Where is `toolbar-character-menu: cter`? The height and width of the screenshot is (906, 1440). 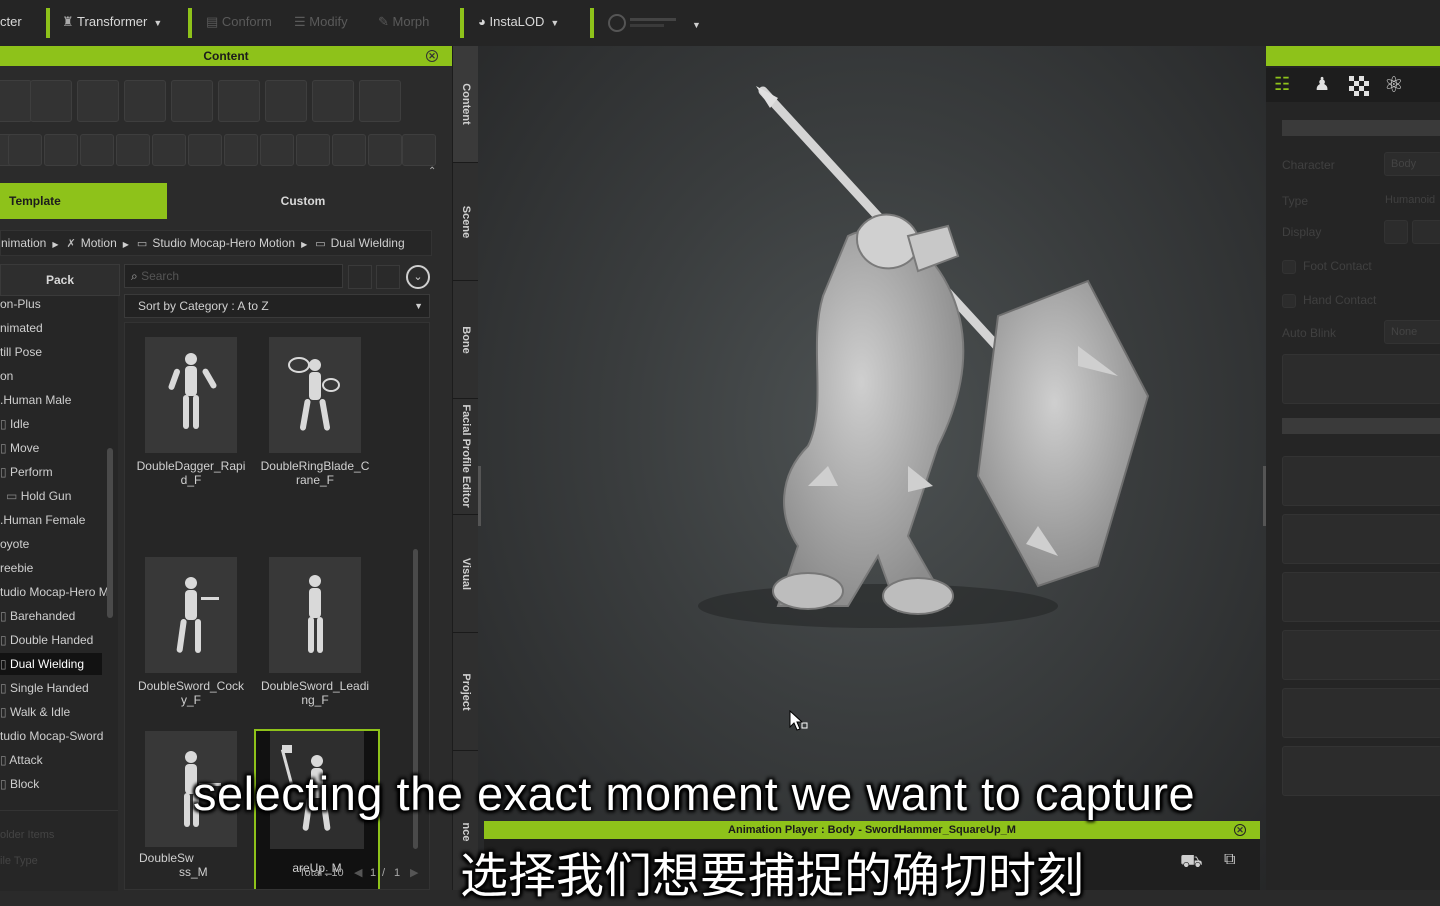 toolbar-character-menu: cter is located at coordinates (11, 21).